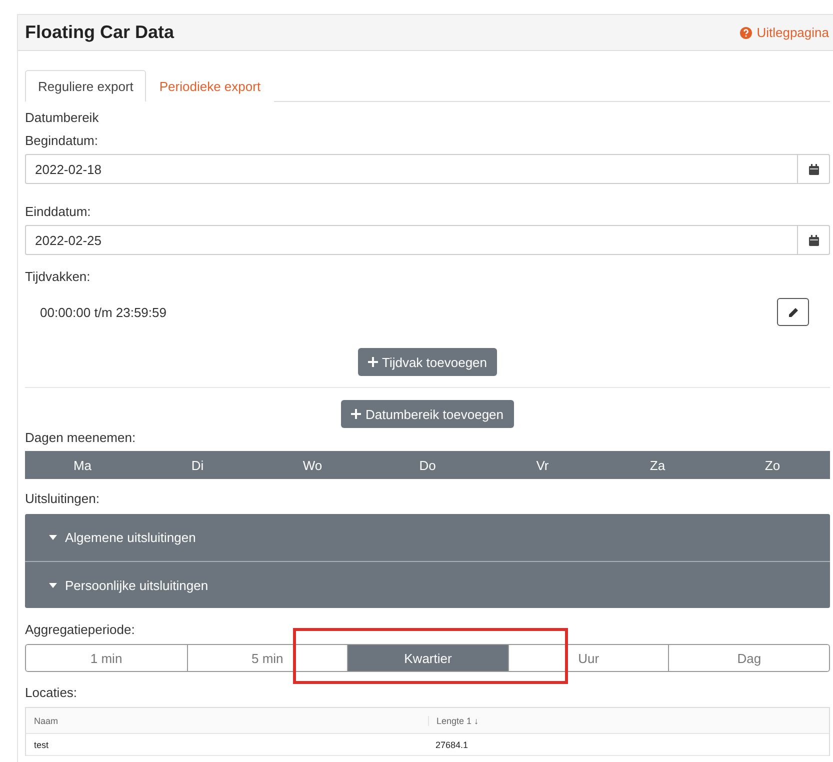 The height and width of the screenshot is (762, 833). Describe the element at coordinates (80, 629) in the screenshot. I see `field-label: Aggregatieperiode:` at that location.